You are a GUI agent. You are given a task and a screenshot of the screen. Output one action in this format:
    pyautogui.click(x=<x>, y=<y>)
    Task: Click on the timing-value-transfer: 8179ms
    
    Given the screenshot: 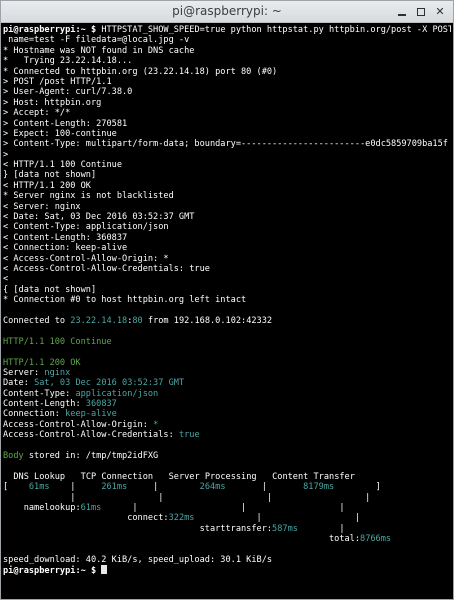 What is the action you would take?
    pyautogui.click(x=319, y=487)
    